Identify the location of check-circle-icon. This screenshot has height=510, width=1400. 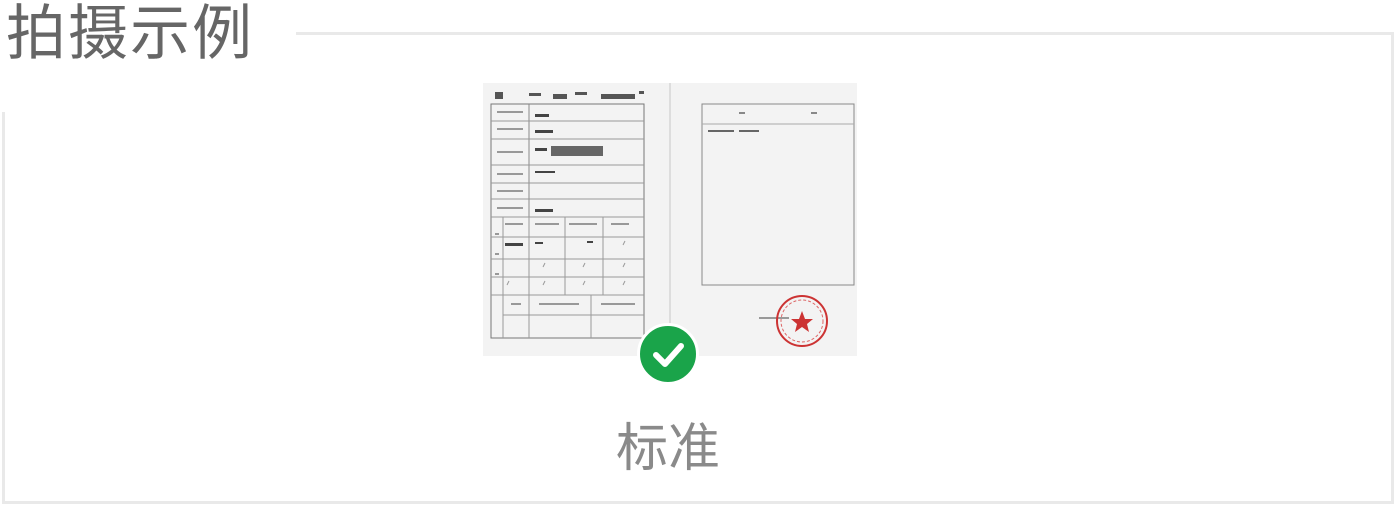
(668, 354).